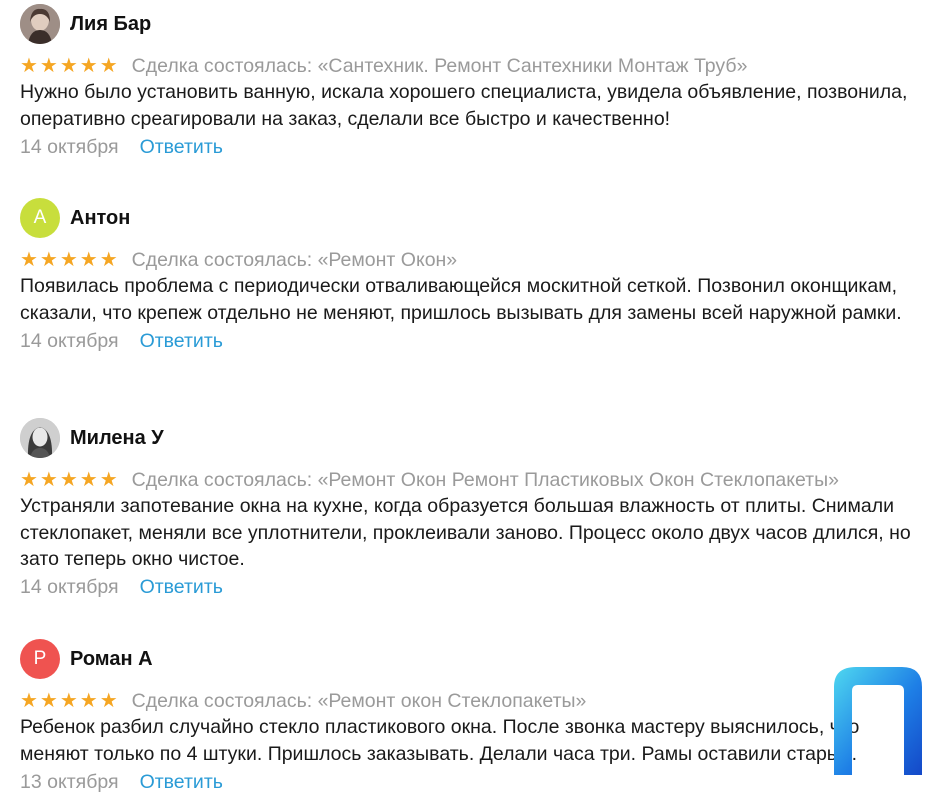 The height and width of the screenshot is (796, 931). What do you see at coordinates (470, 24) in the screenshot?
I see `review-header: Лия Бар` at bounding box center [470, 24].